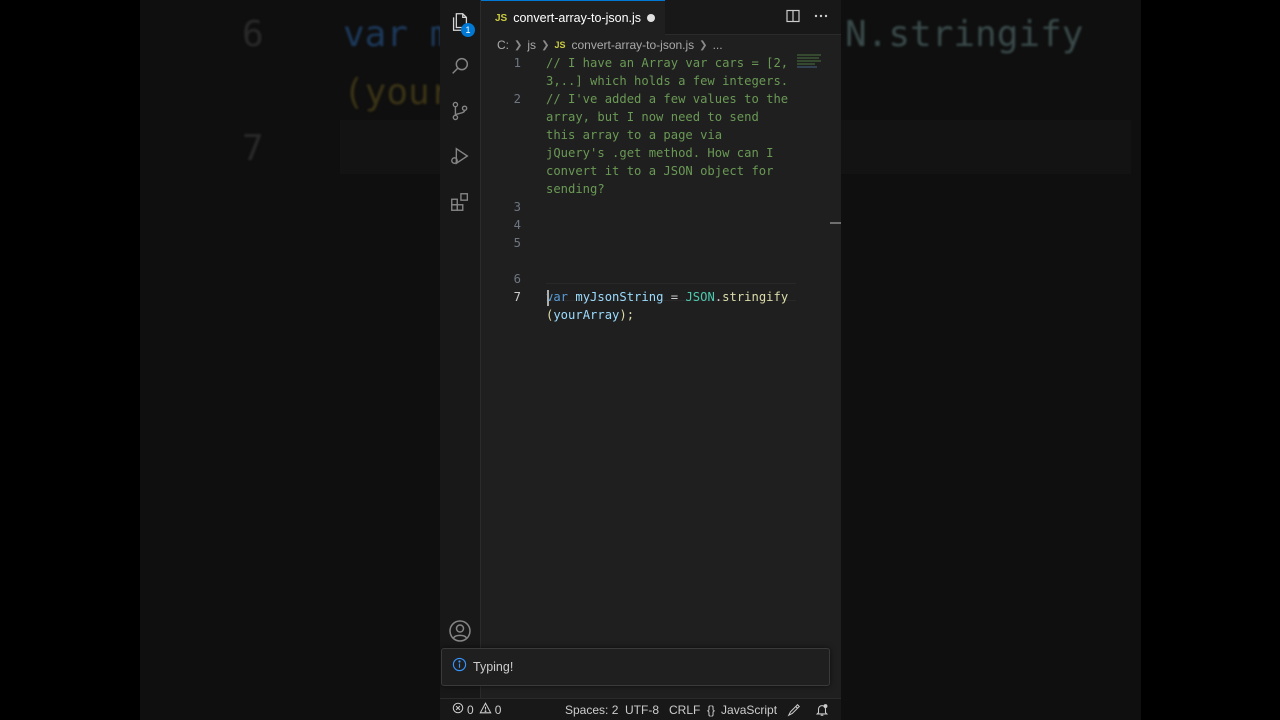 The width and height of the screenshot is (1280, 720). What do you see at coordinates (674, 297) in the screenshot?
I see `operator-token: =` at bounding box center [674, 297].